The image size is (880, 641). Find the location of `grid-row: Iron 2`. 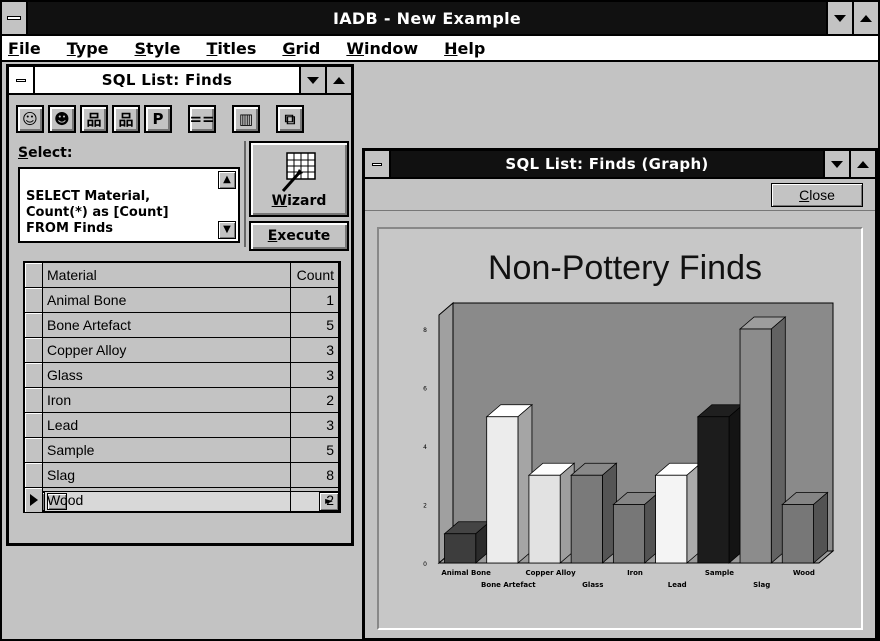

grid-row: Iron 2 is located at coordinates (182, 400).